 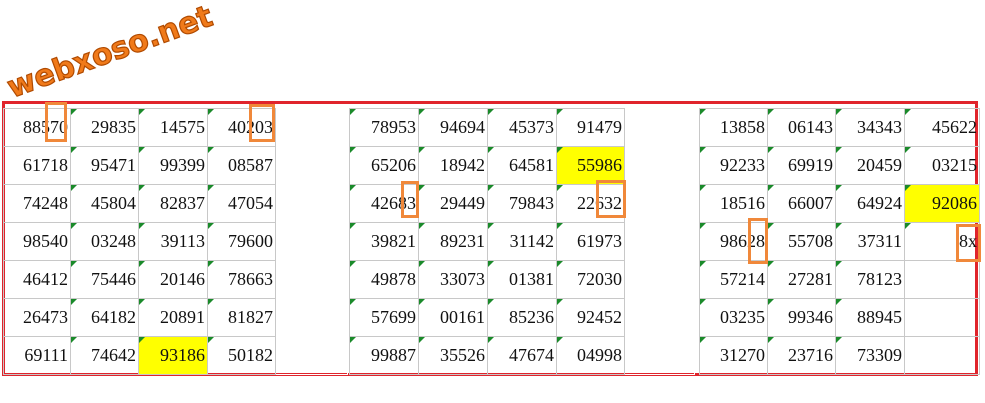 I want to click on table-row: 13858 06143 34343 45622, so click(x=839, y=127).